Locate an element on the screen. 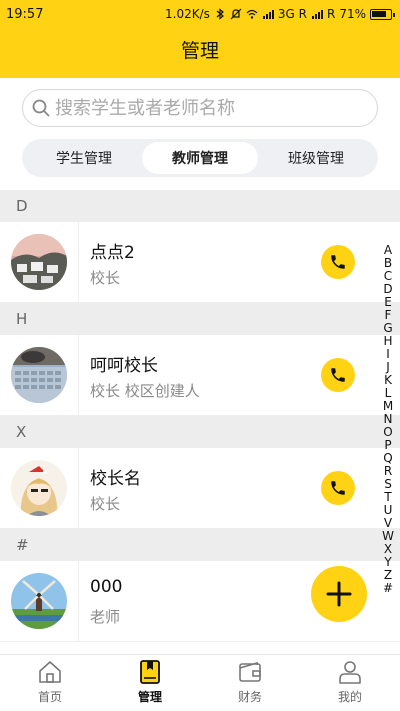 This screenshot has width=400, height=711. user-icon is located at coordinates (350, 672).